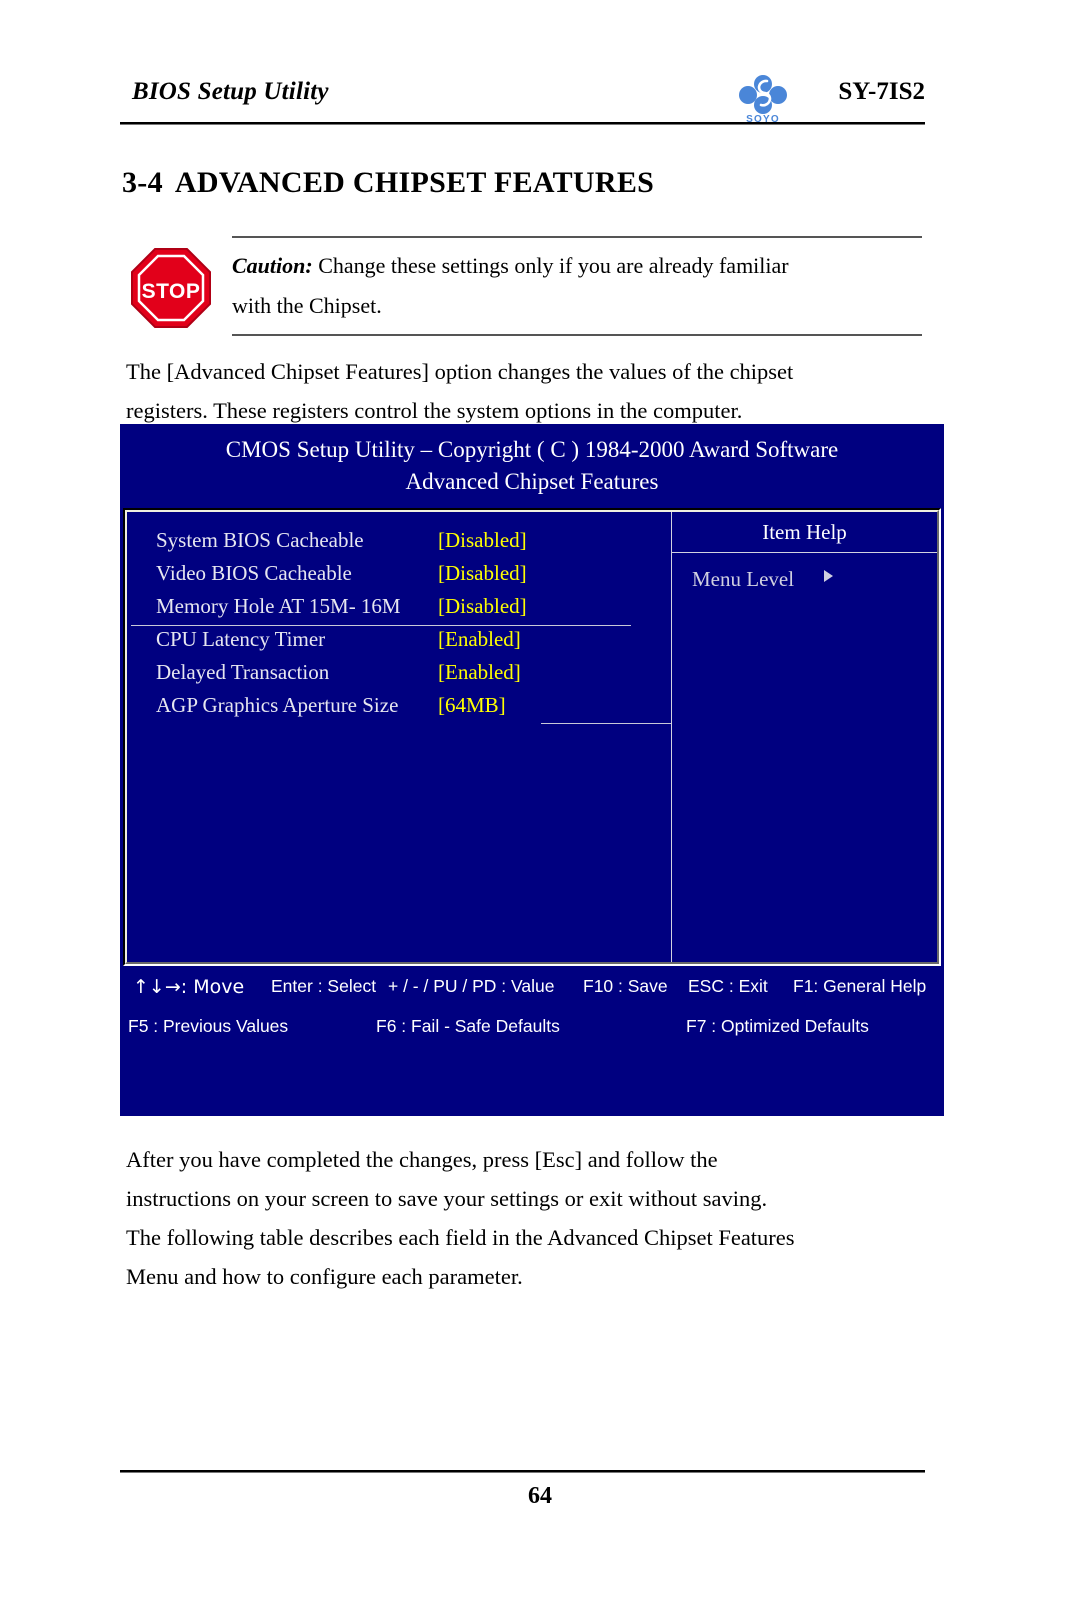  I want to click on setting-label: Memory Hole AT 15M- 16M, so click(278, 606).